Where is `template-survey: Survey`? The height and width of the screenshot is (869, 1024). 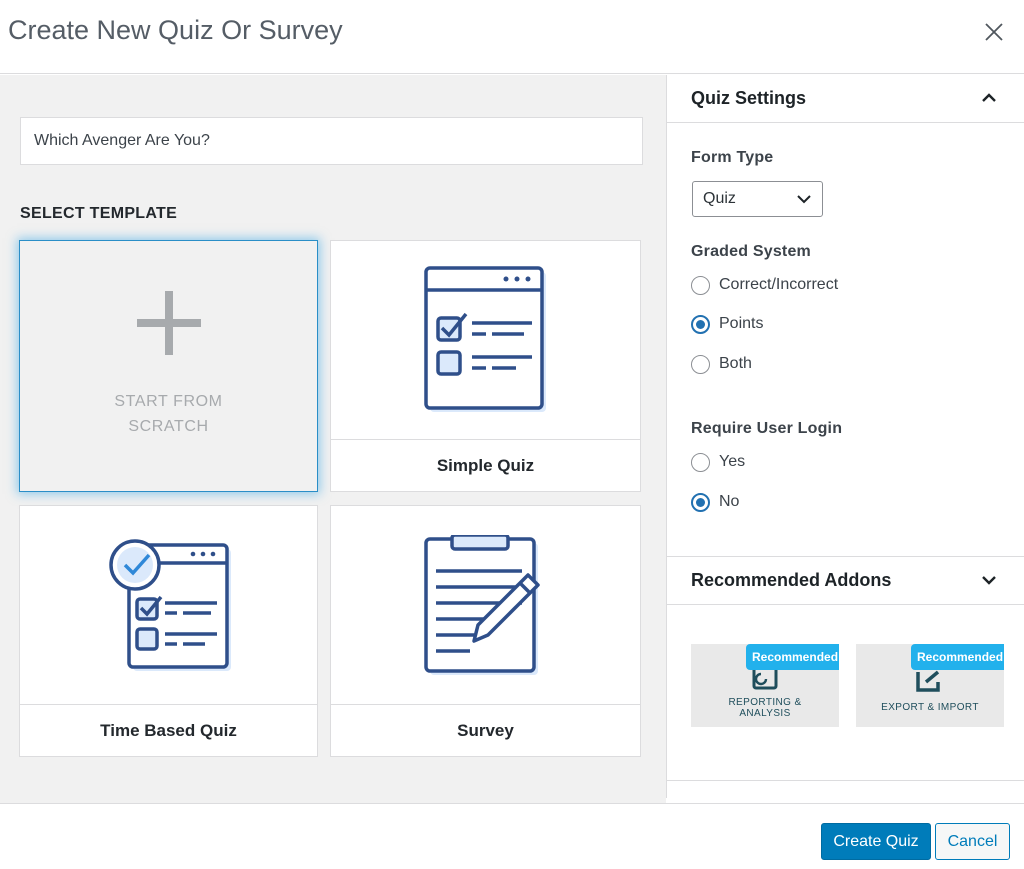
template-survey: Survey is located at coordinates (485, 631).